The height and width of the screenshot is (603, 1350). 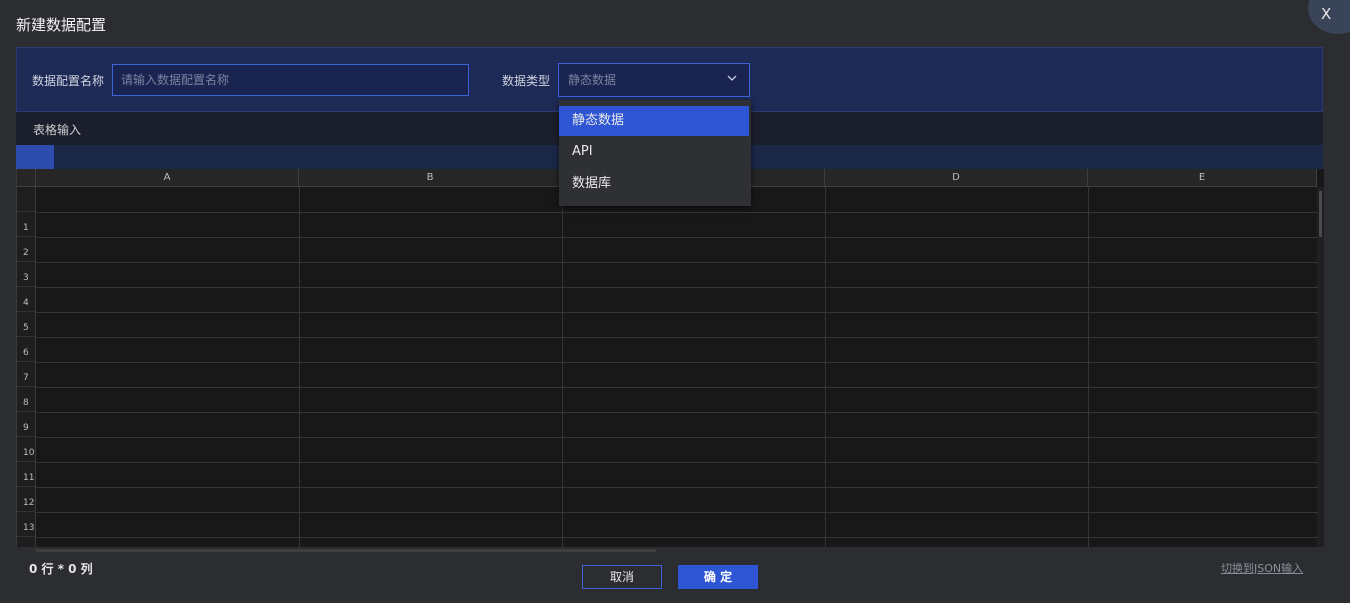 What do you see at coordinates (526, 81) in the screenshot?
I see `type-label: 数据类型` at bounding box center [526, 81].